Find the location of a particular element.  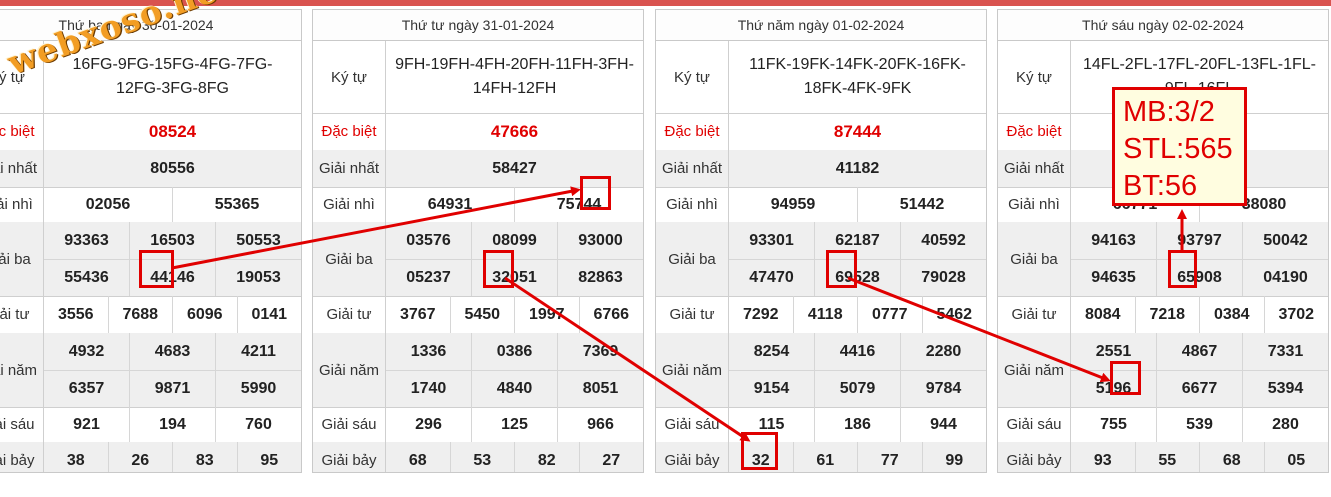

prize-number: 4118 is located at coordinates (826, 314).